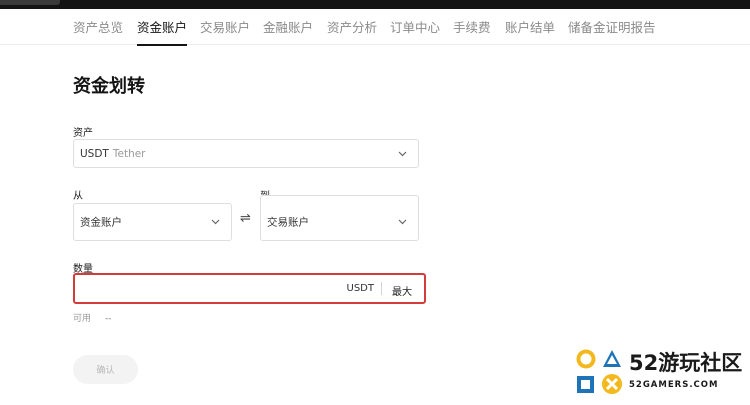 The image size is (750, 405). Describe the element at coordinates (105, 369) in the screenshot. I see `confirm-button: 确认` at that location.